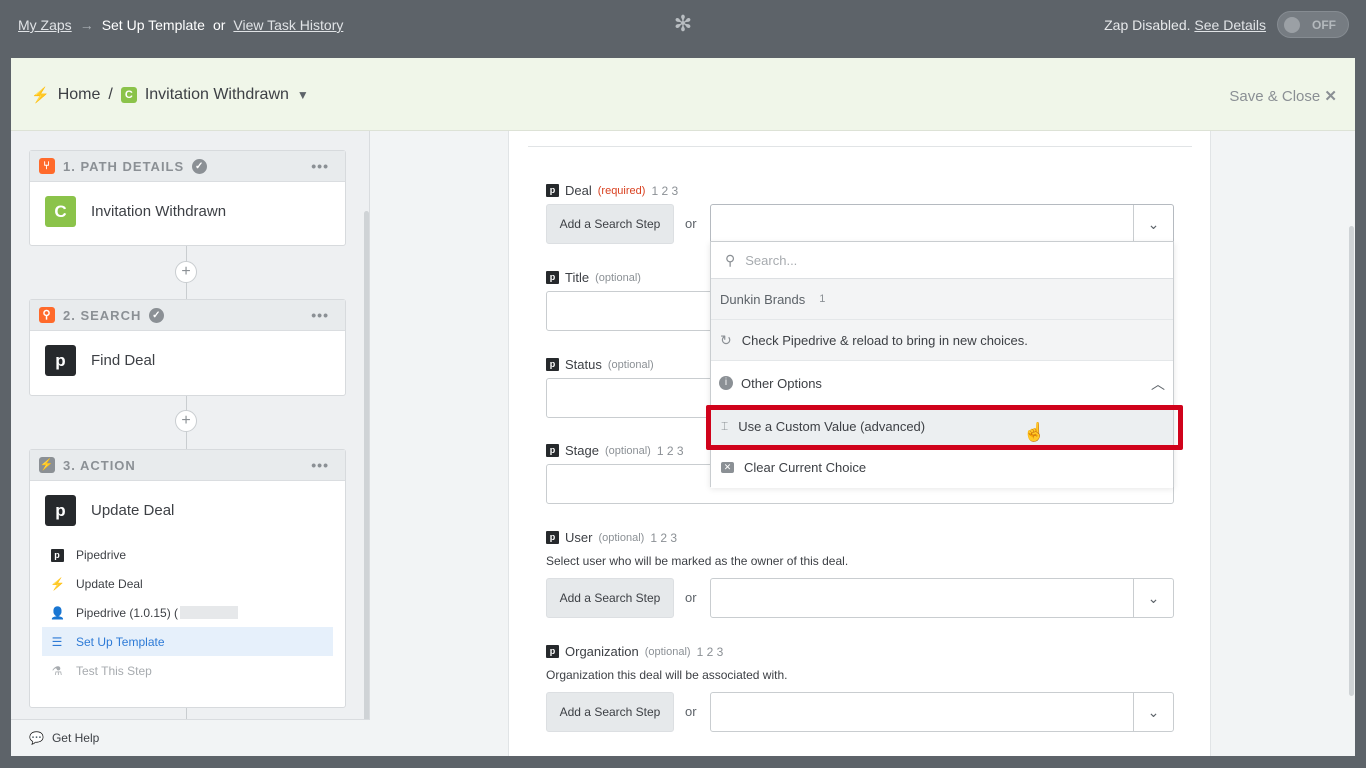 This screenshot has width=1366, height=768. I want to click on step-label: 3. ACTION, so click(99, 465).